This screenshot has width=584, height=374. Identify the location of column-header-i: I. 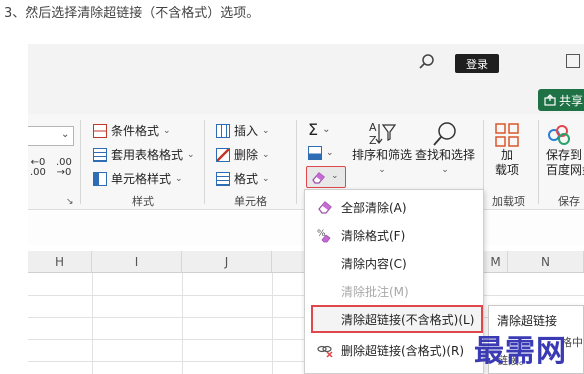
(137, 262).